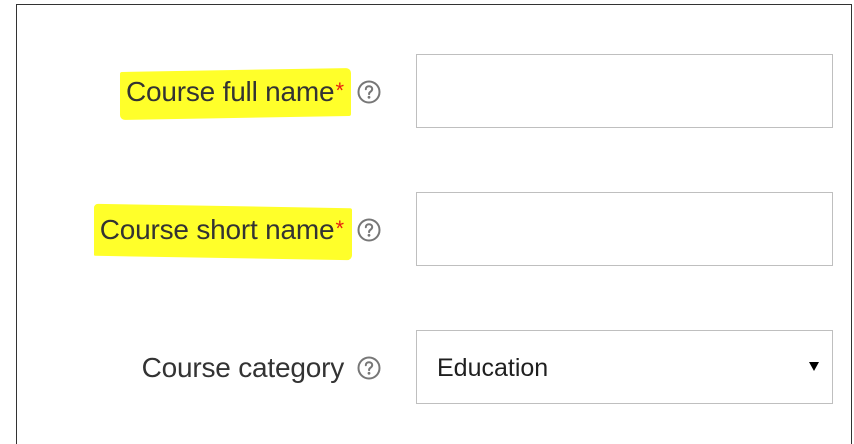  Describe the element at coordinates (493, 368) in the screenshot. I see `course-category-value: Education` at that location.